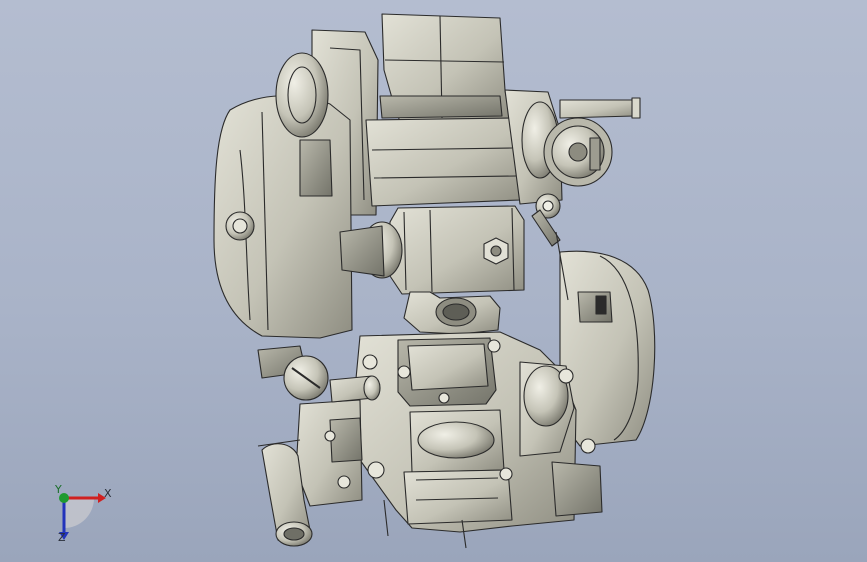  What do you see at coordinates (306, 378) in the screenshot?
I see `breather-cap` at bounding box center [306, 378].